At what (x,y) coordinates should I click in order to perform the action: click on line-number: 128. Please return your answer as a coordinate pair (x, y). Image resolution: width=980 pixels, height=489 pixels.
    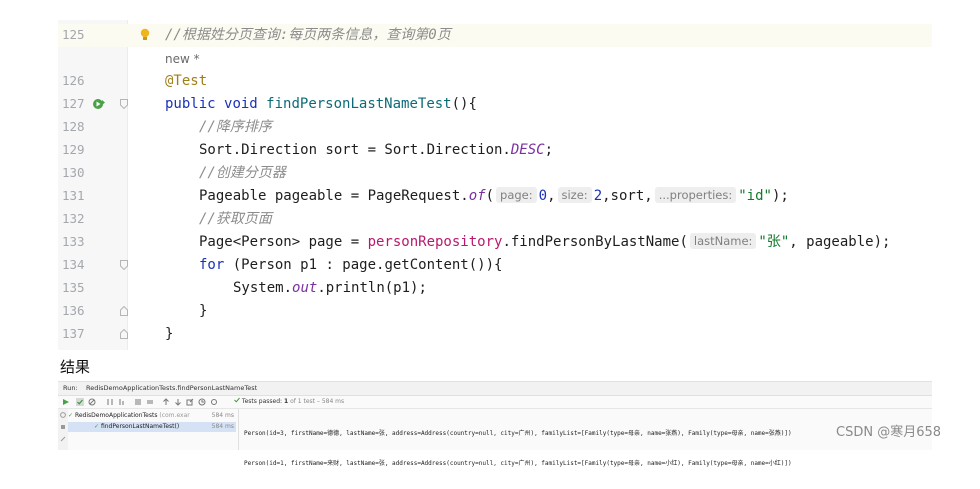
    Looking at the image, I should click on (73, 126).